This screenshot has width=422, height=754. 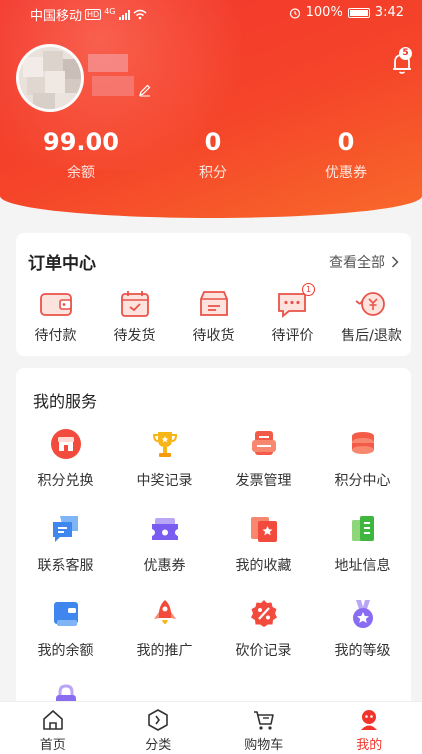 I want to click on balance-icon, so click(x=66, y=614).